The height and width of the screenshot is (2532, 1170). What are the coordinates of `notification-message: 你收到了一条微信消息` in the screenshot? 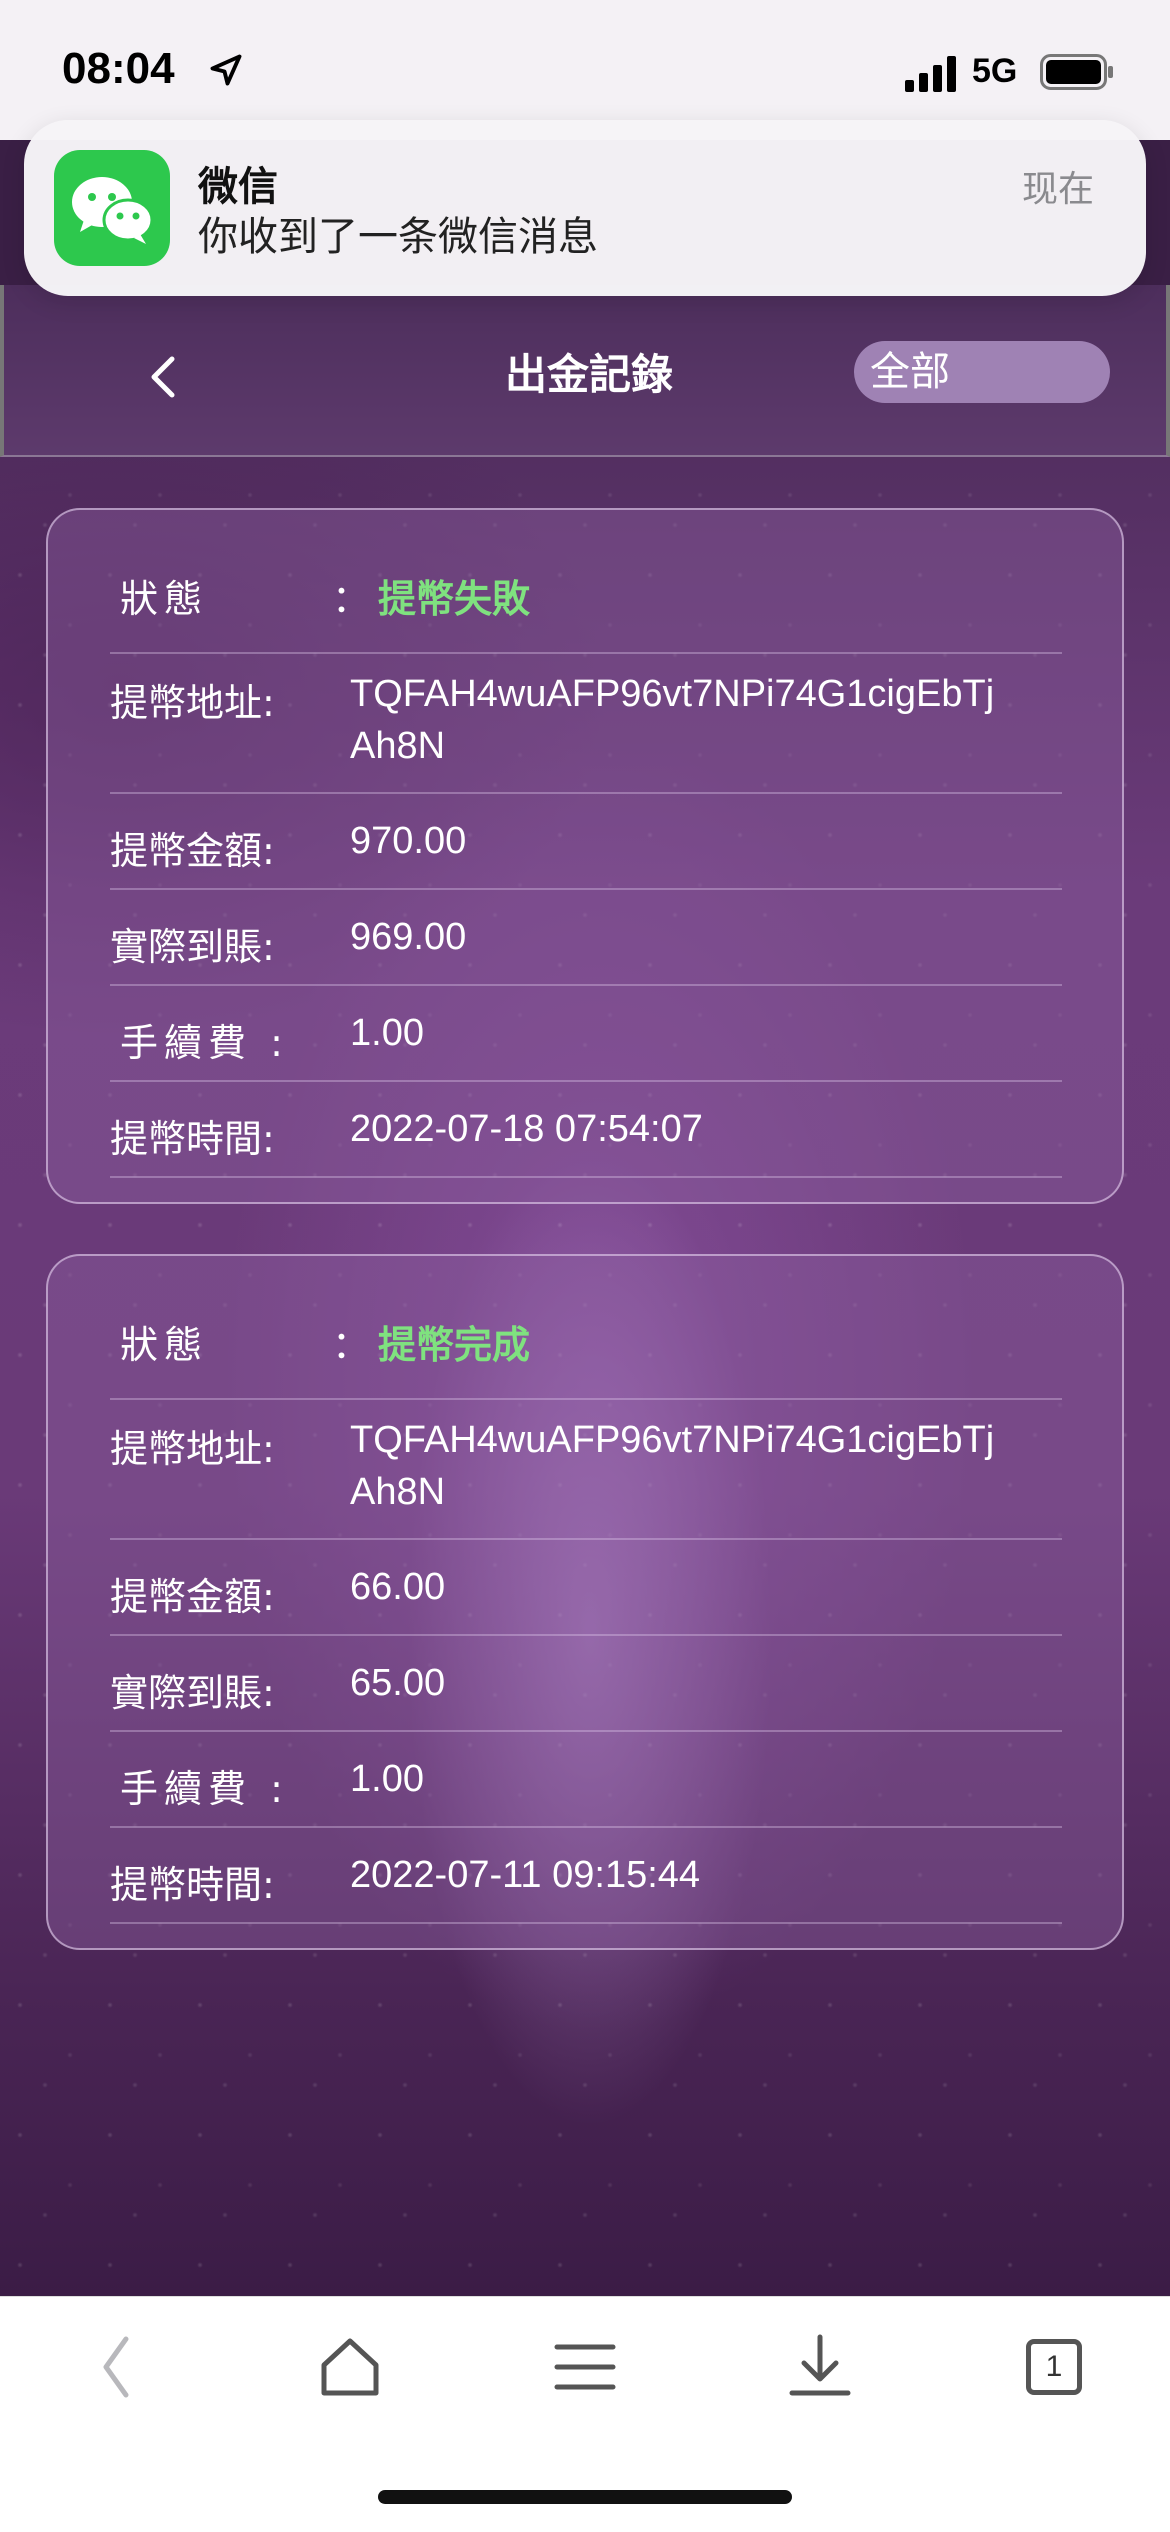 It's located at (398, 237).